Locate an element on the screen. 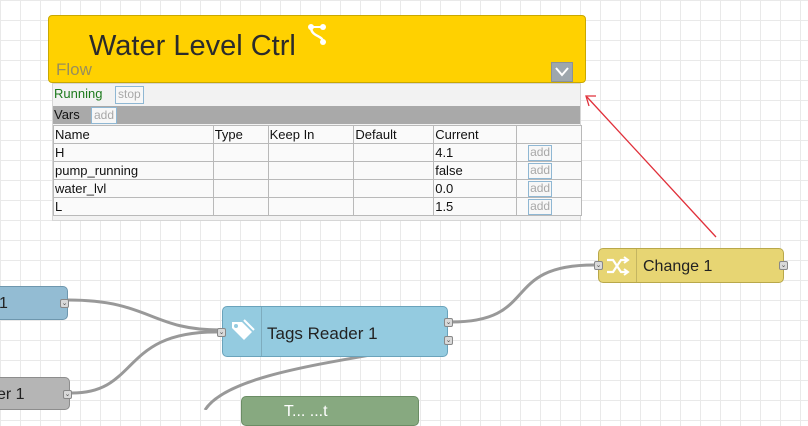 Image resolution: width=808 pixels, height=426 pixels. expand-toggle-button is located at coordinates (562, 72).